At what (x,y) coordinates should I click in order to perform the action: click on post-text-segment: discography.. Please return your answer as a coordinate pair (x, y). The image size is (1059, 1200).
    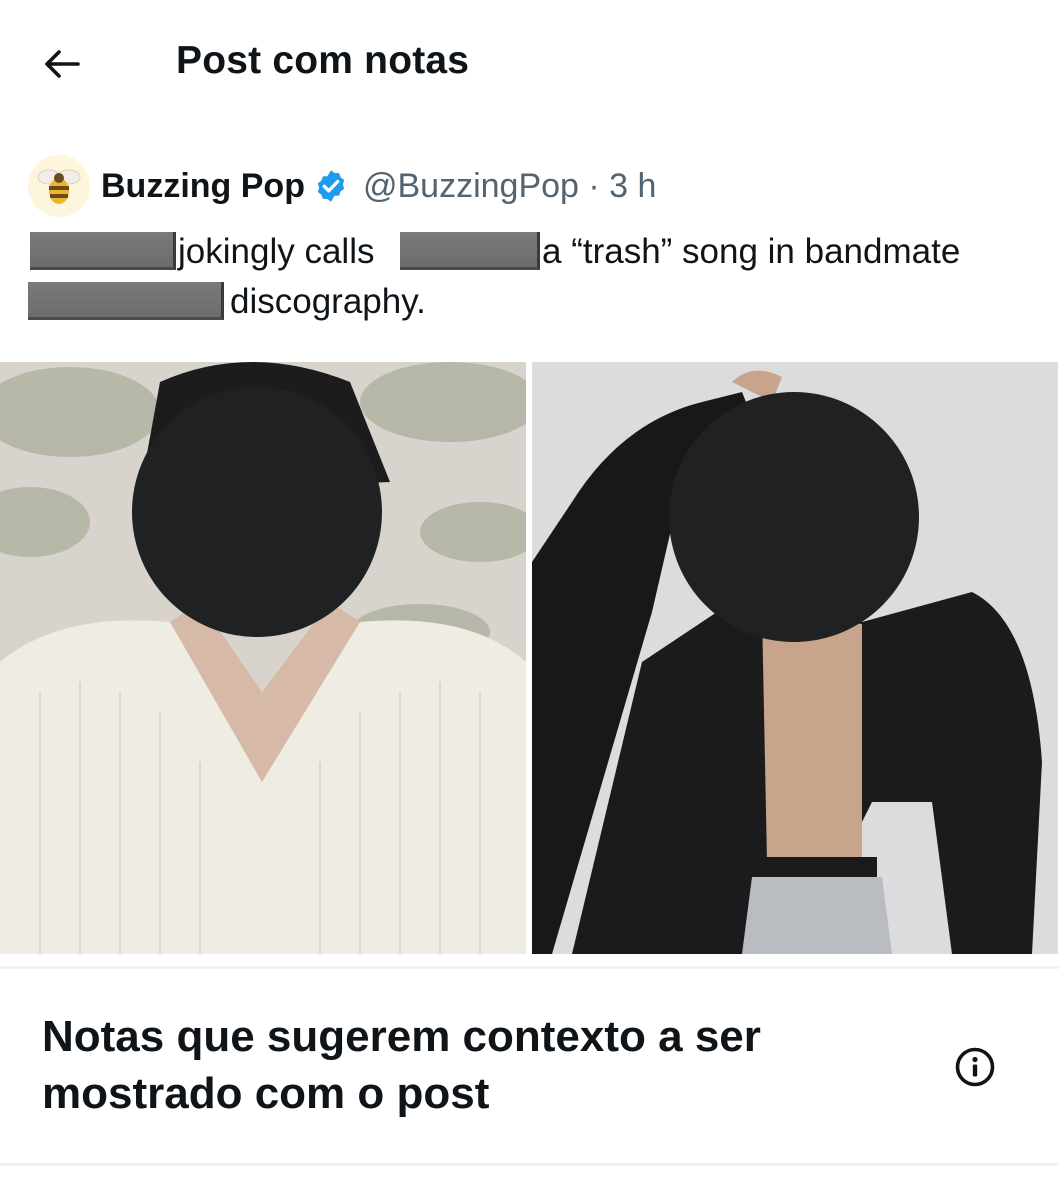
    Looking at the image, I should click on (328, 301).